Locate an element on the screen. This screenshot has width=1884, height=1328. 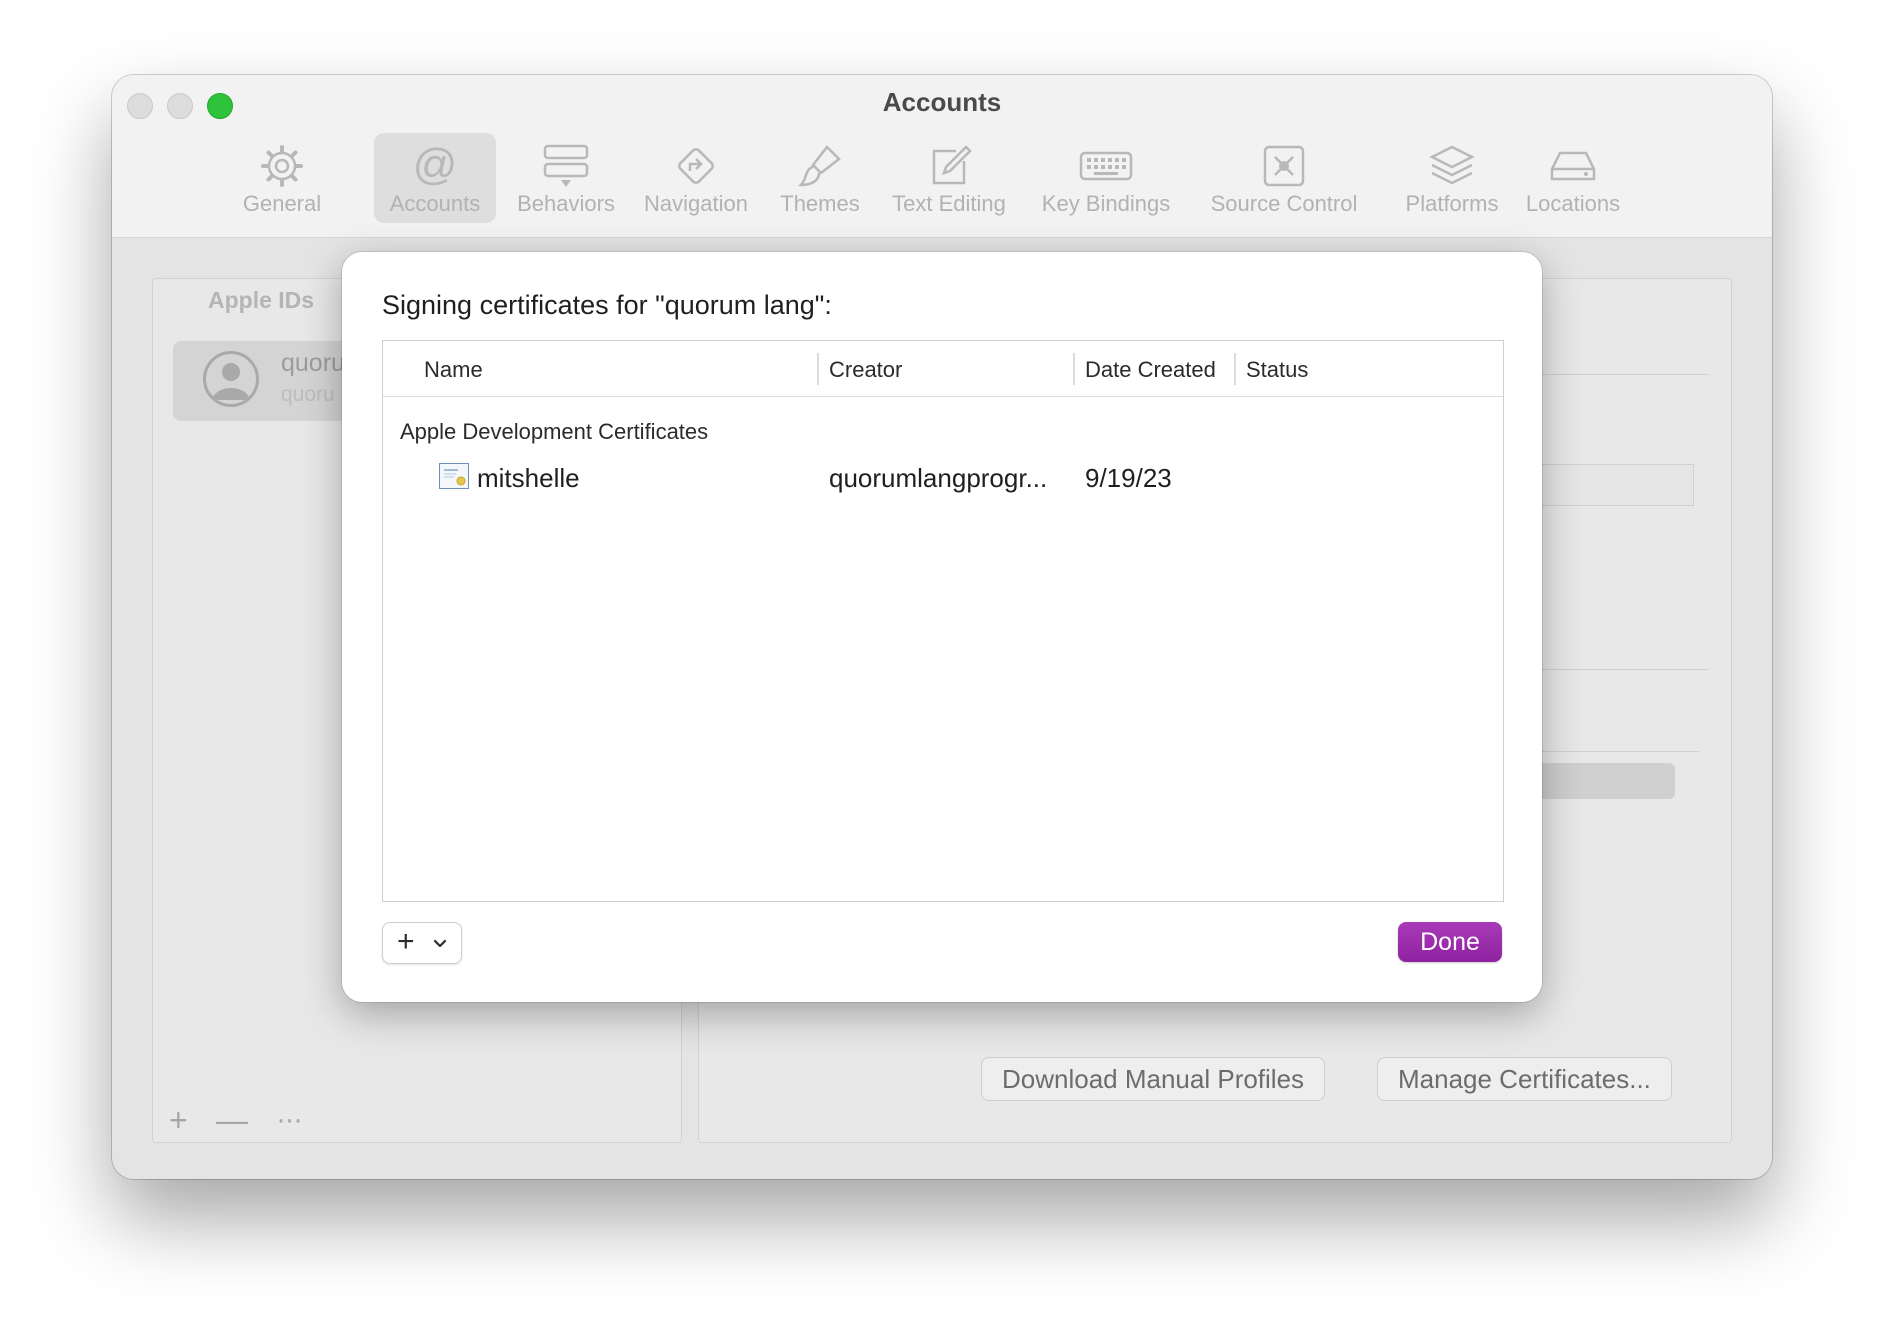
done-button: Done is located at coordinates (1450, 942).